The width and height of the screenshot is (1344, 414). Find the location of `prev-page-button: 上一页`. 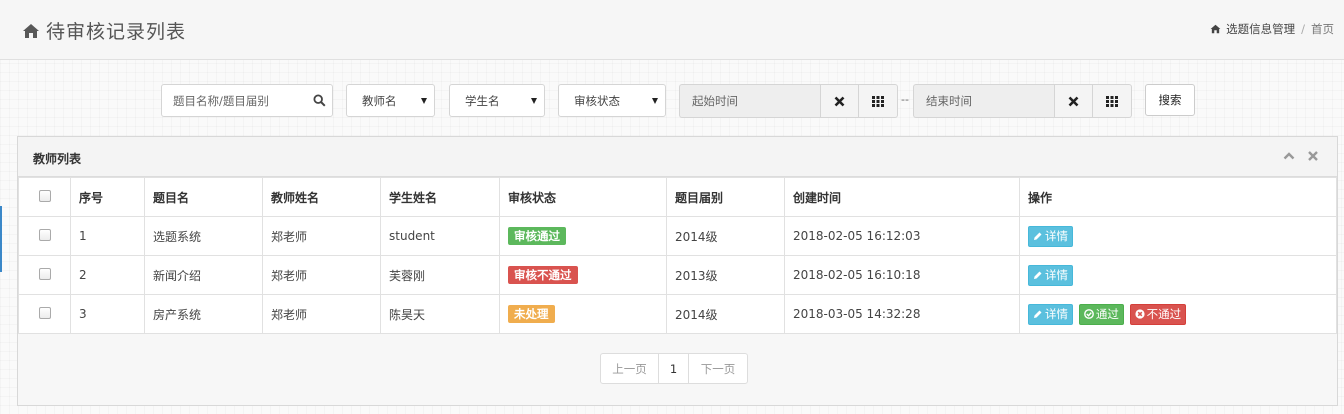

prev-page-button: 上一页 is located at coordinates (629, 368).